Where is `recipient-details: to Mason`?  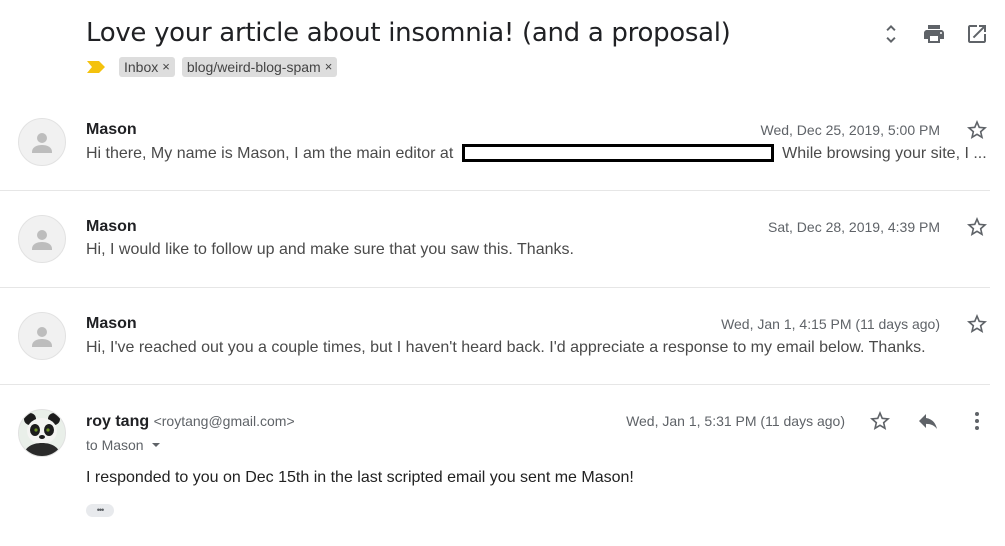
recipient-details: to Mason is located at coordinates (124, 445).